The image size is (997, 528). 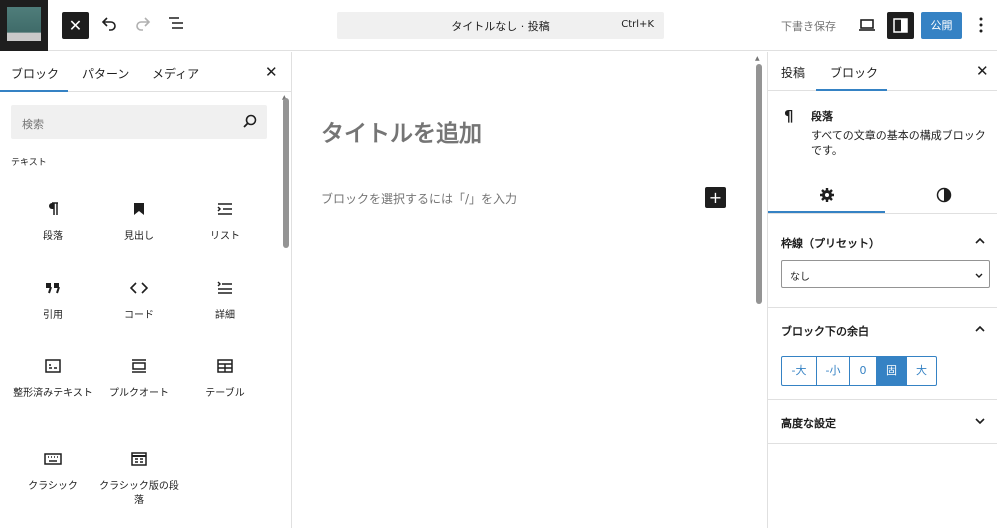 I want to click on bottom-margin-section: ブロック下の余白, so click(x=882, y=354).